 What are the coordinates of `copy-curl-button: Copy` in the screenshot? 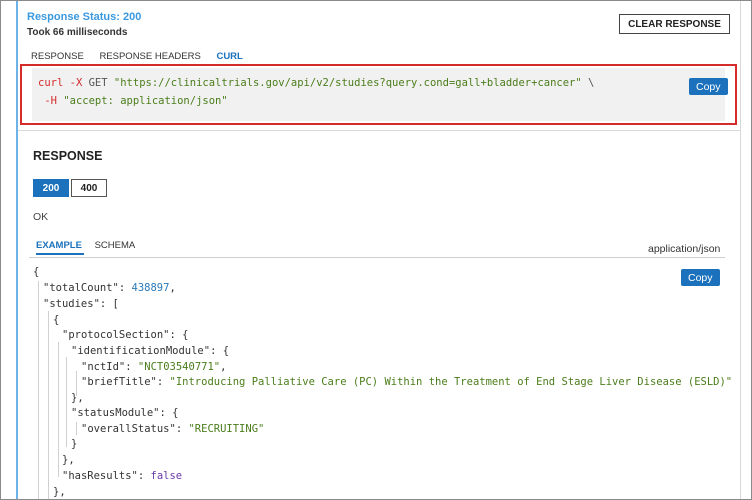 It's located at (708, 86).